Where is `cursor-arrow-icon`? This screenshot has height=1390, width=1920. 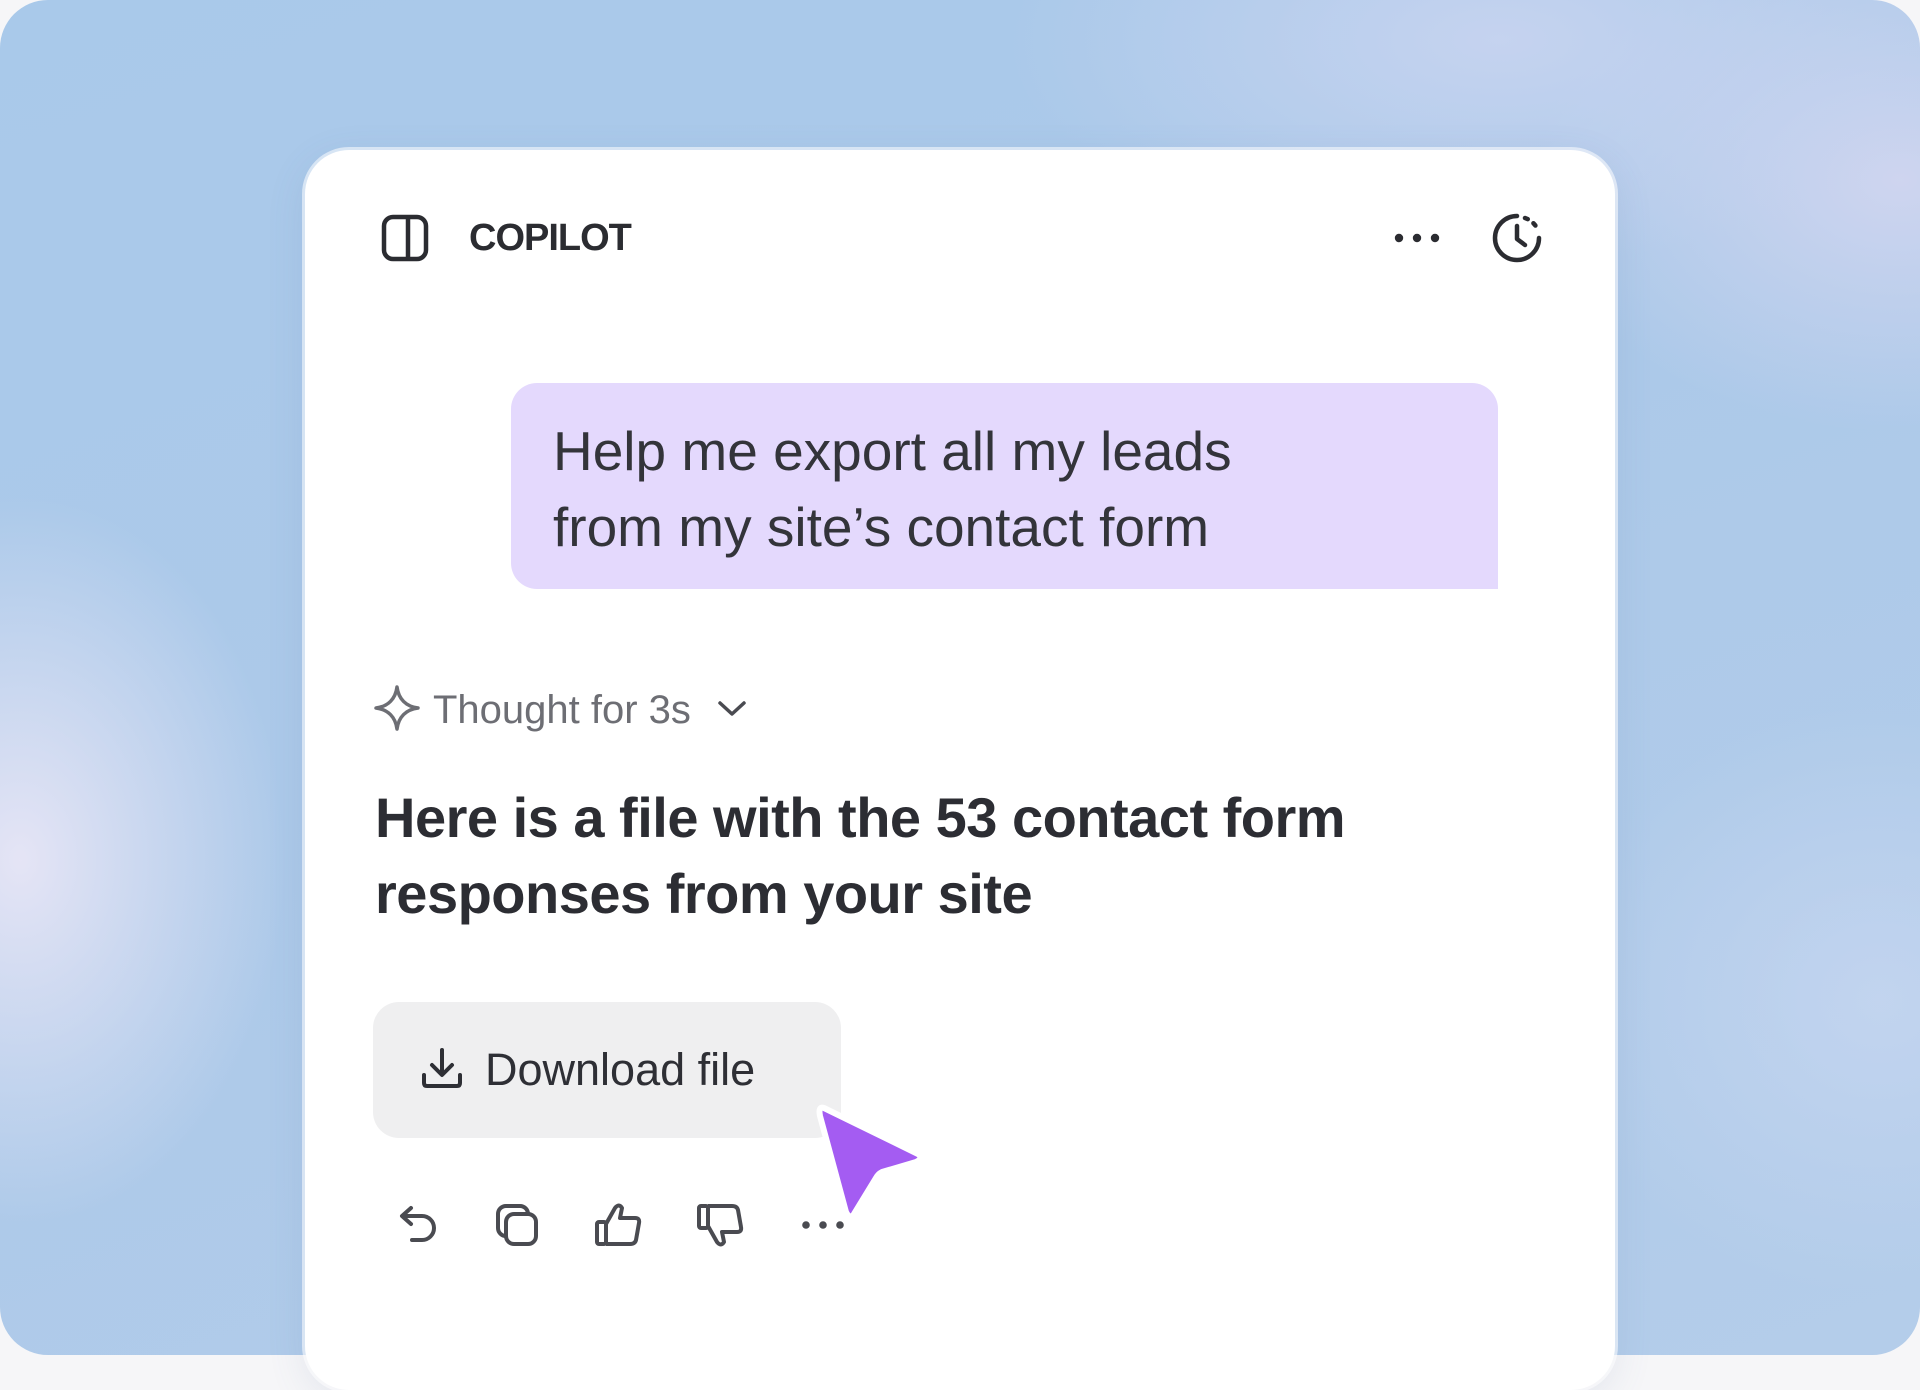 cursor-arrow-icon is located at coordinates (870, 1162).